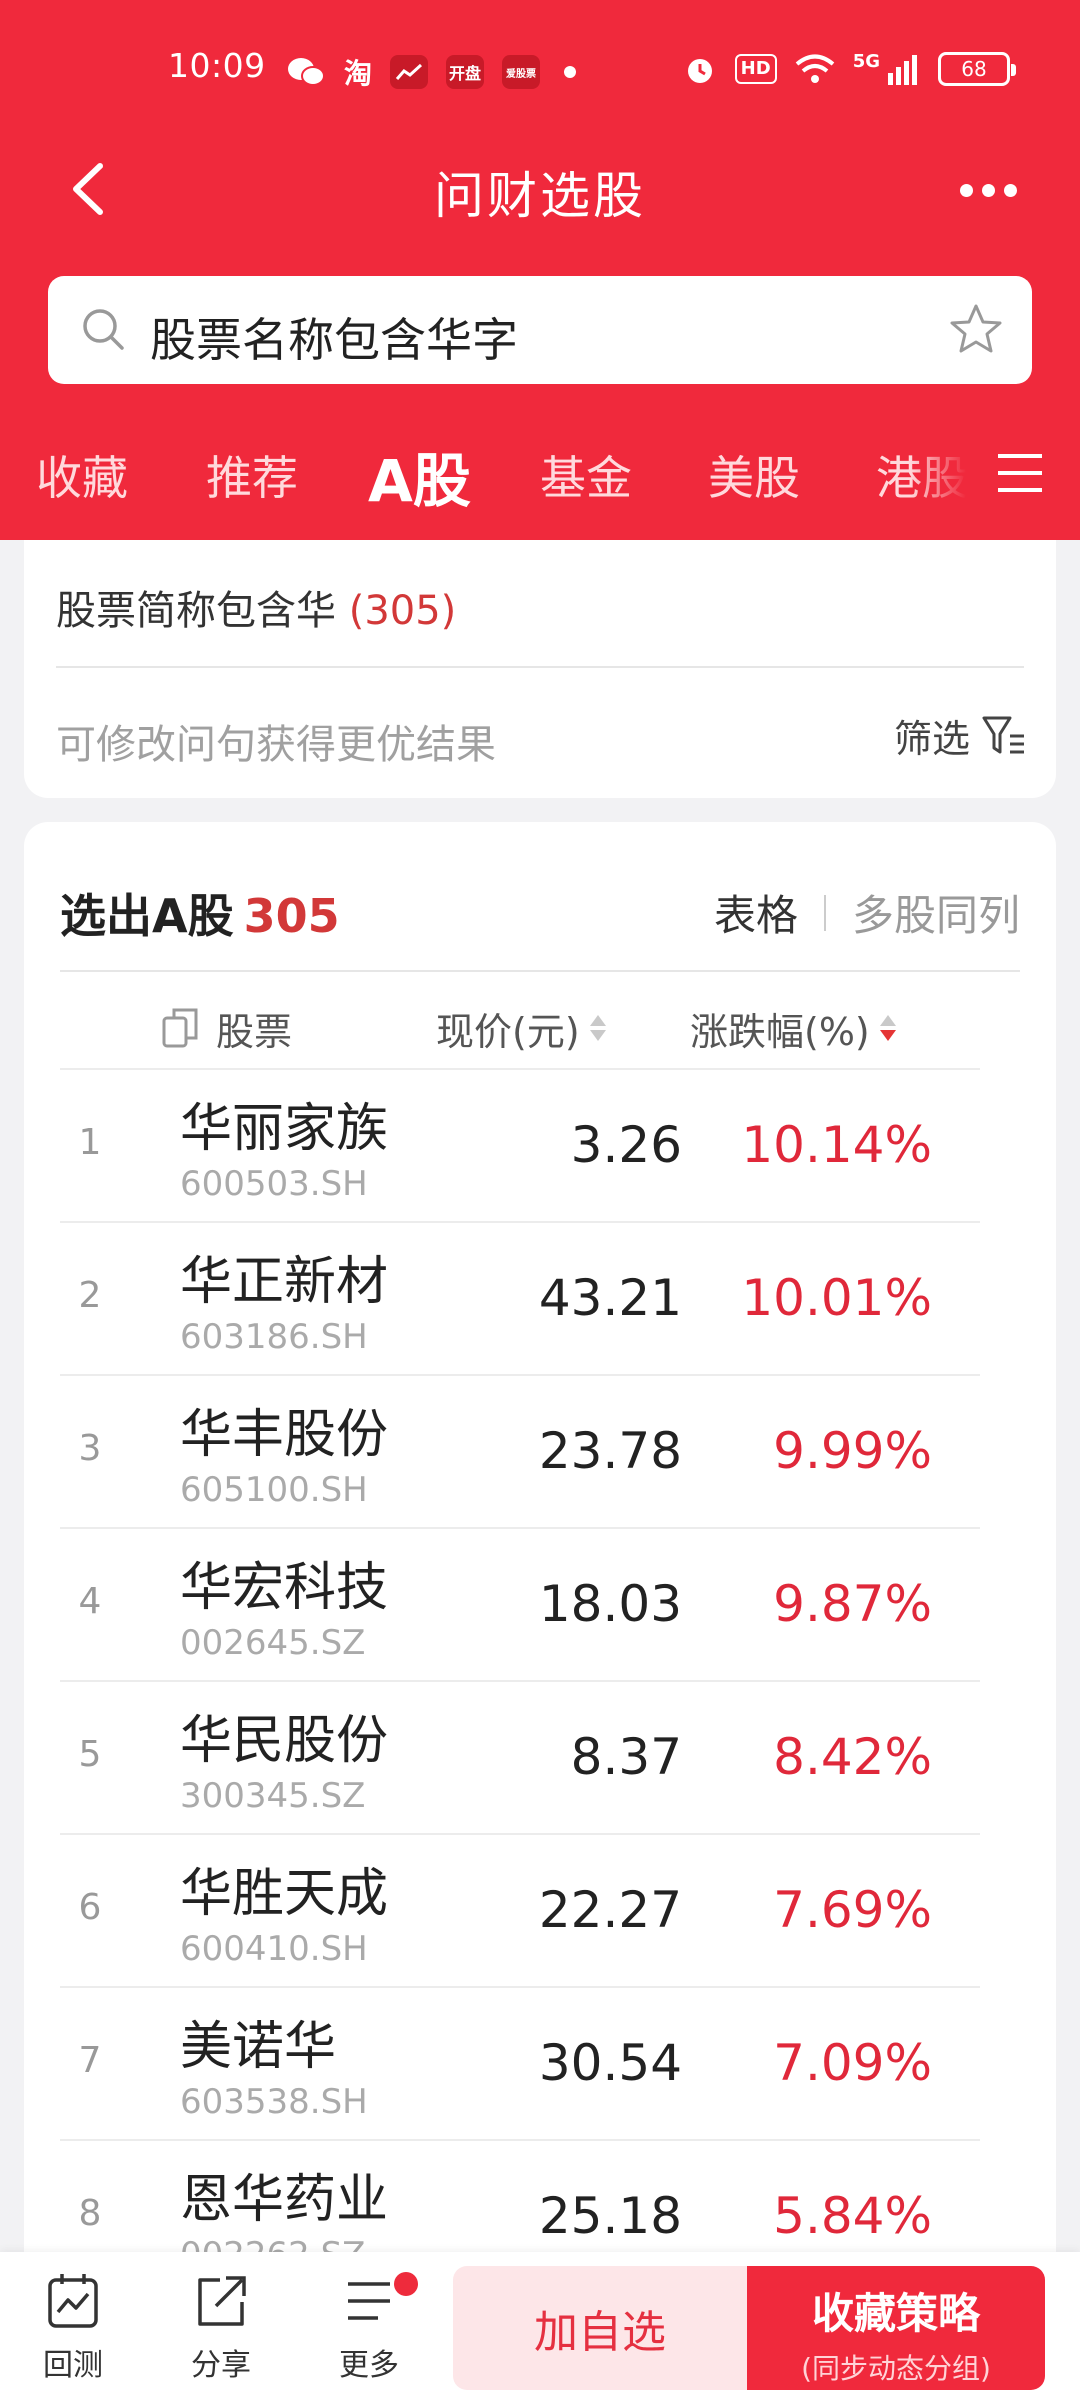  I want to click on share-button: 分享, so click(221, 2330).